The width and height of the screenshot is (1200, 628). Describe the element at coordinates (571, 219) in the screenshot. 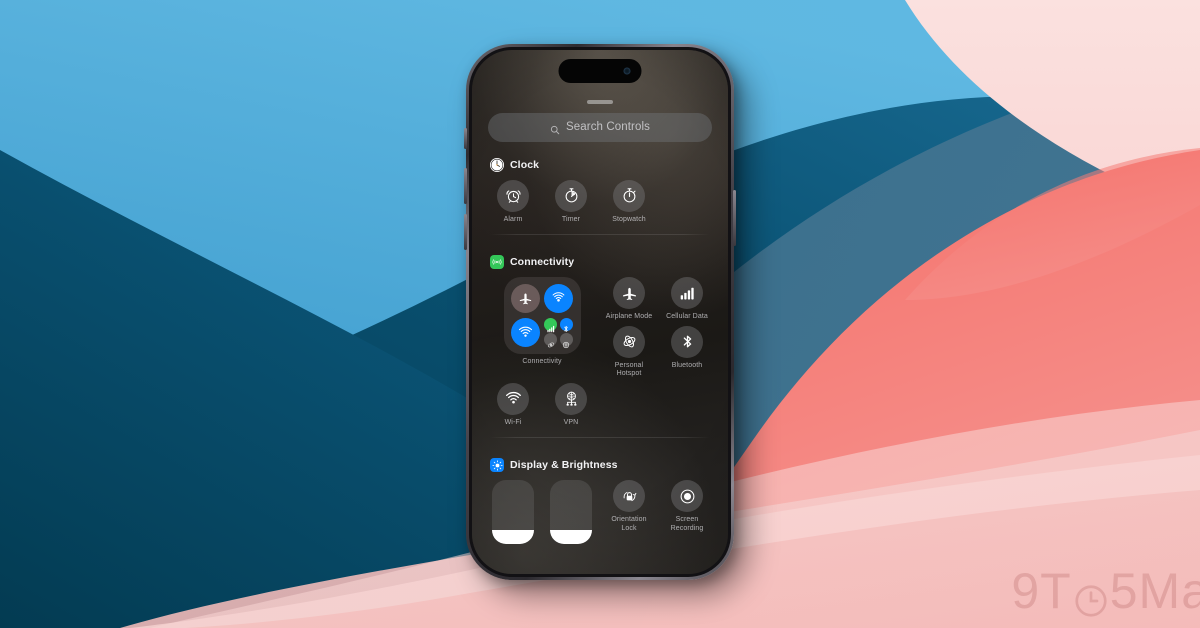

I see `control-label: Timer` at that location.